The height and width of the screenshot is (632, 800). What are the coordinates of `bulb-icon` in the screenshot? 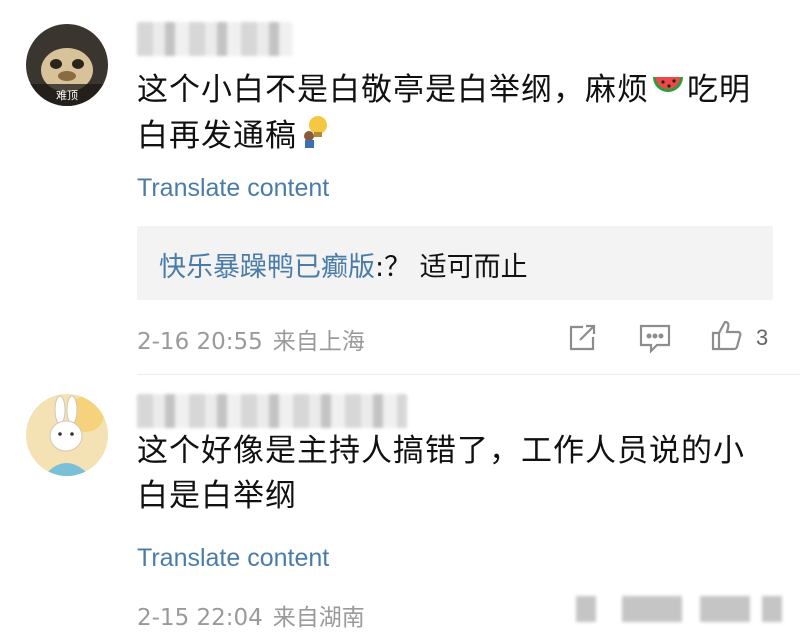 It's located at (314, 137).